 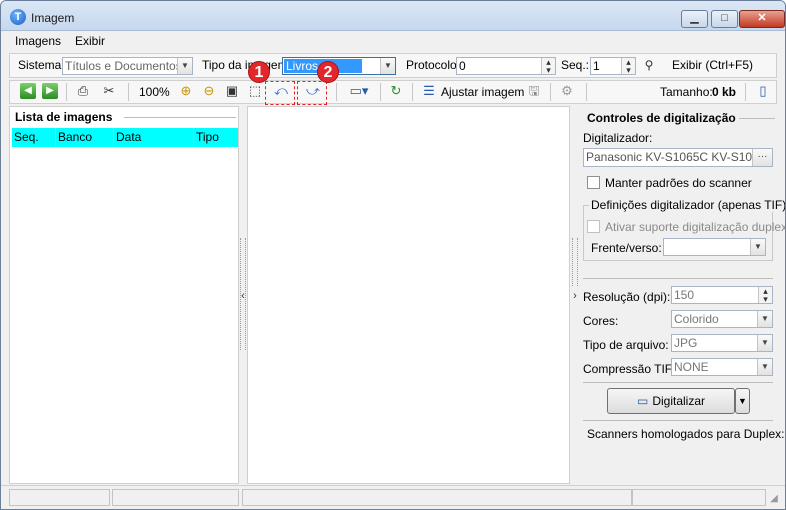 I want to click on digitalizador-label: Digitalizador:, so click(x=618, y=138).